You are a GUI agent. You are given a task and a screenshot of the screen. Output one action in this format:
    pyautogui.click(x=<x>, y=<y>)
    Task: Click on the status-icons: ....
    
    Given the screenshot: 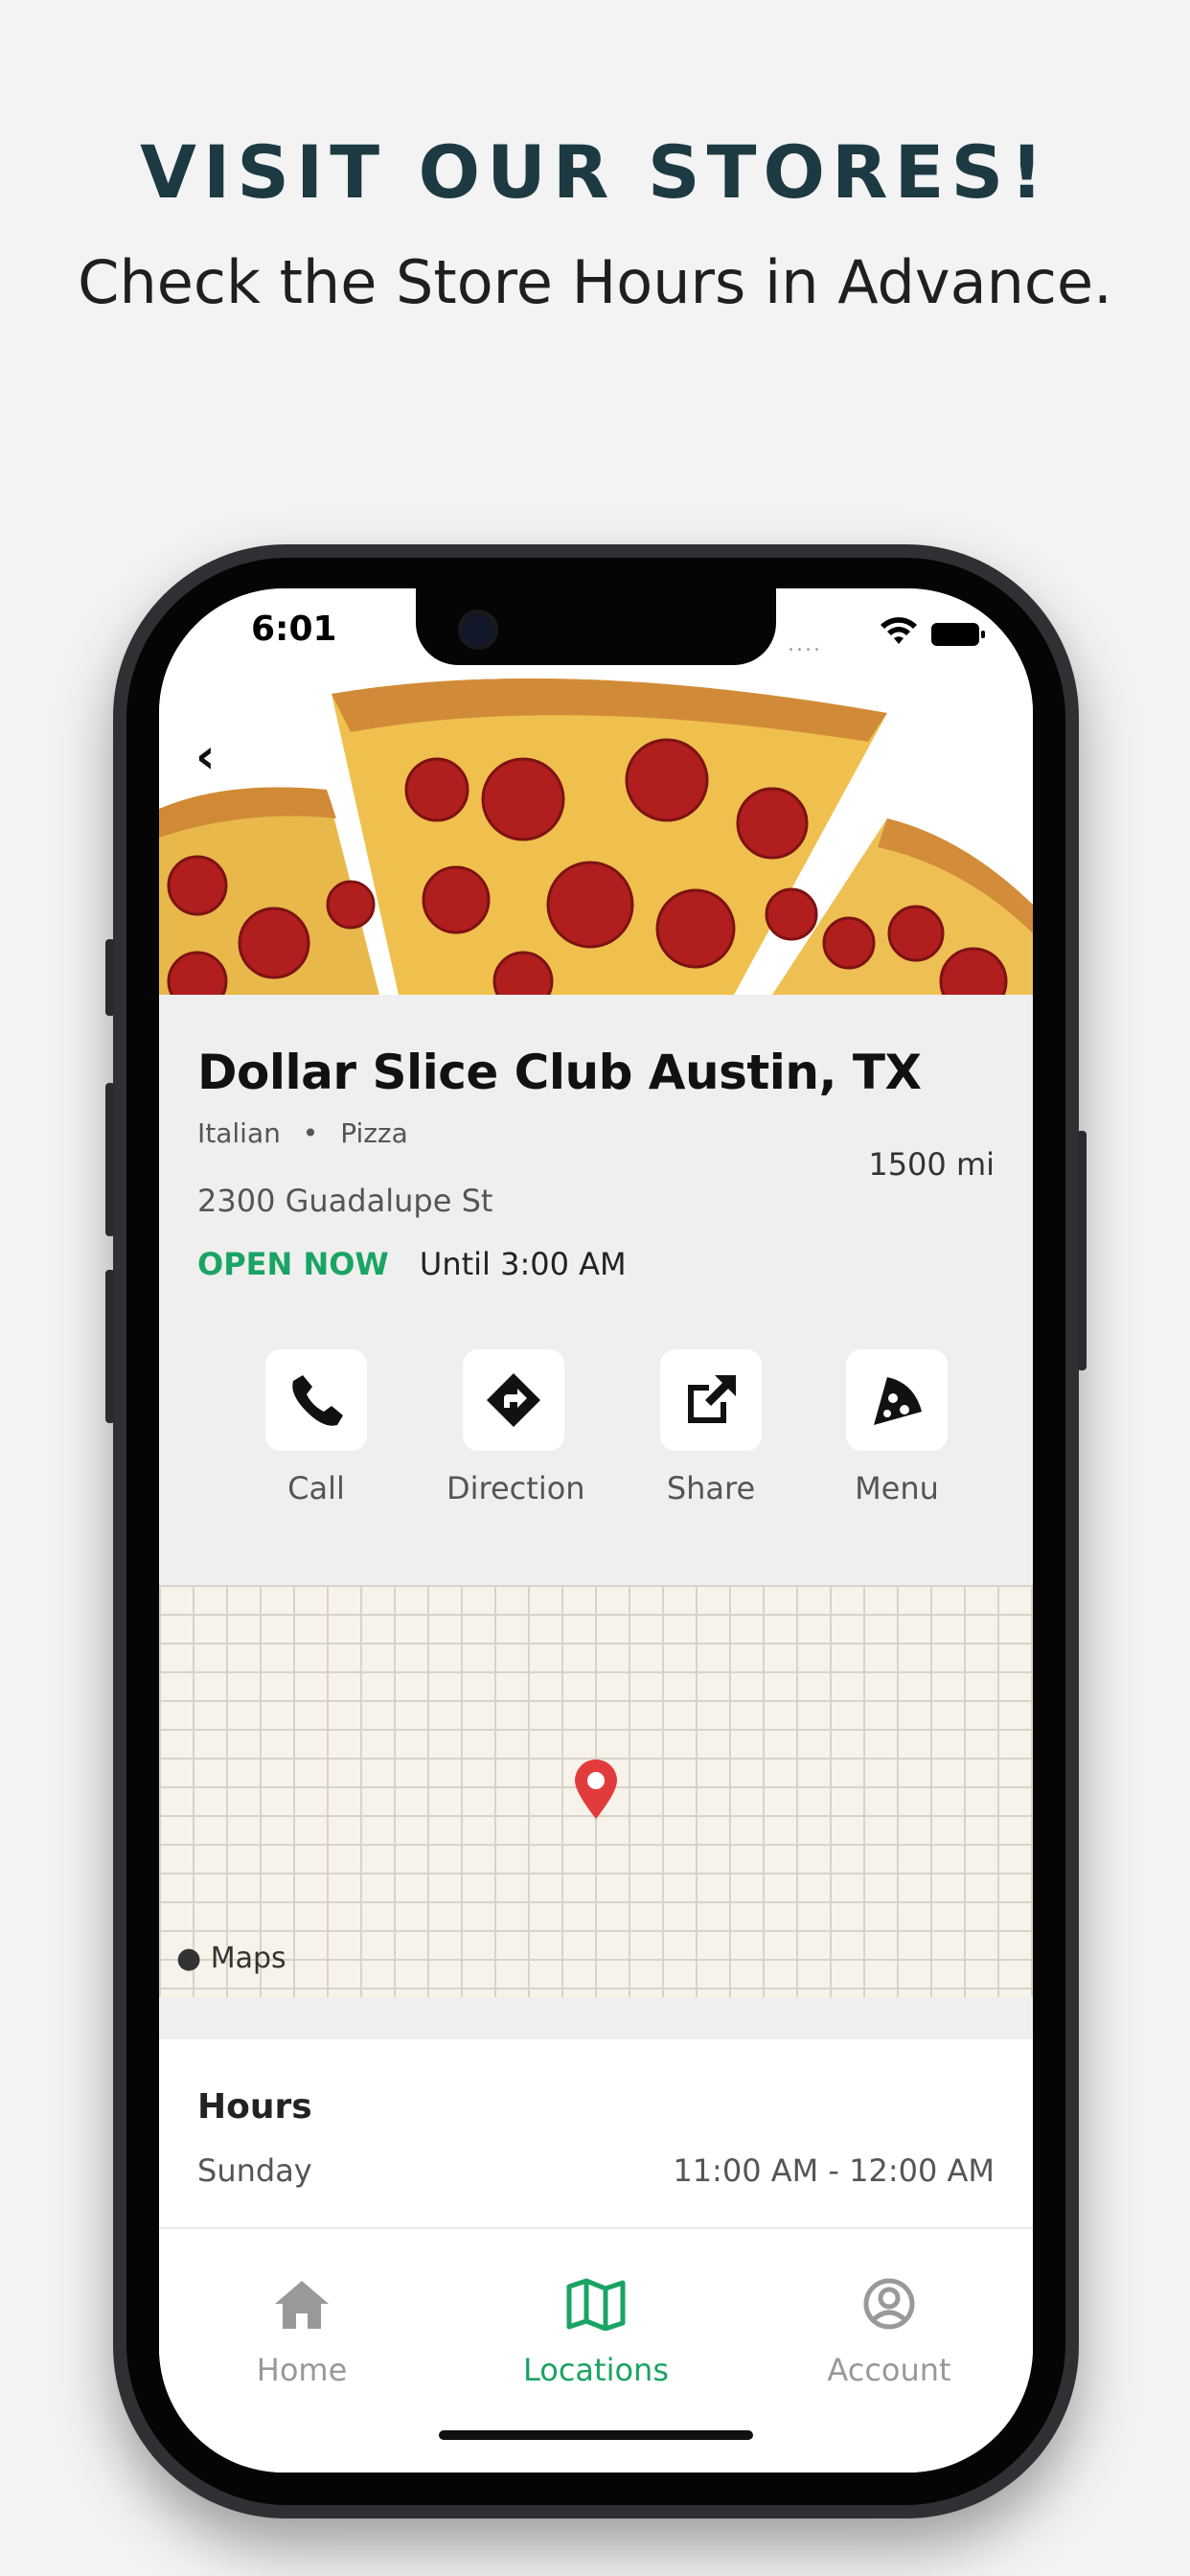 What is the action you would take?
    pyautogui.click(x=887, y=635)
    